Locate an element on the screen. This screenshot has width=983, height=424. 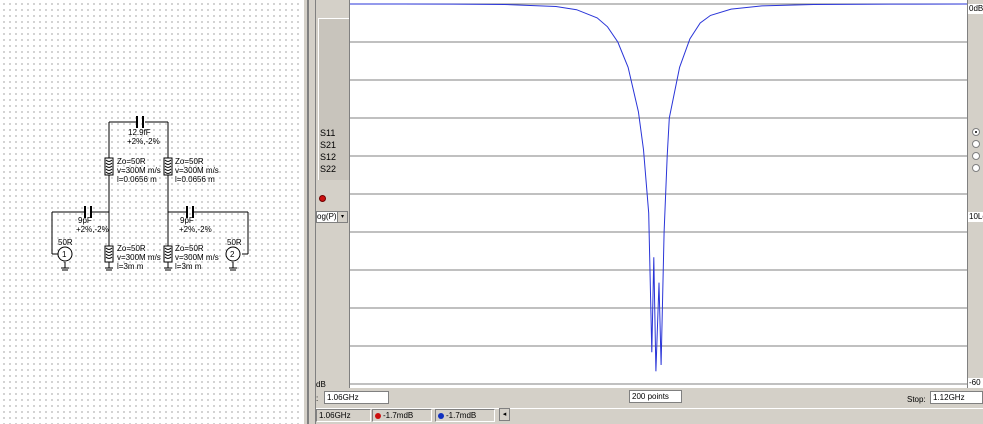
cap-right-value: 9pF is located at coordinates (187, 220).